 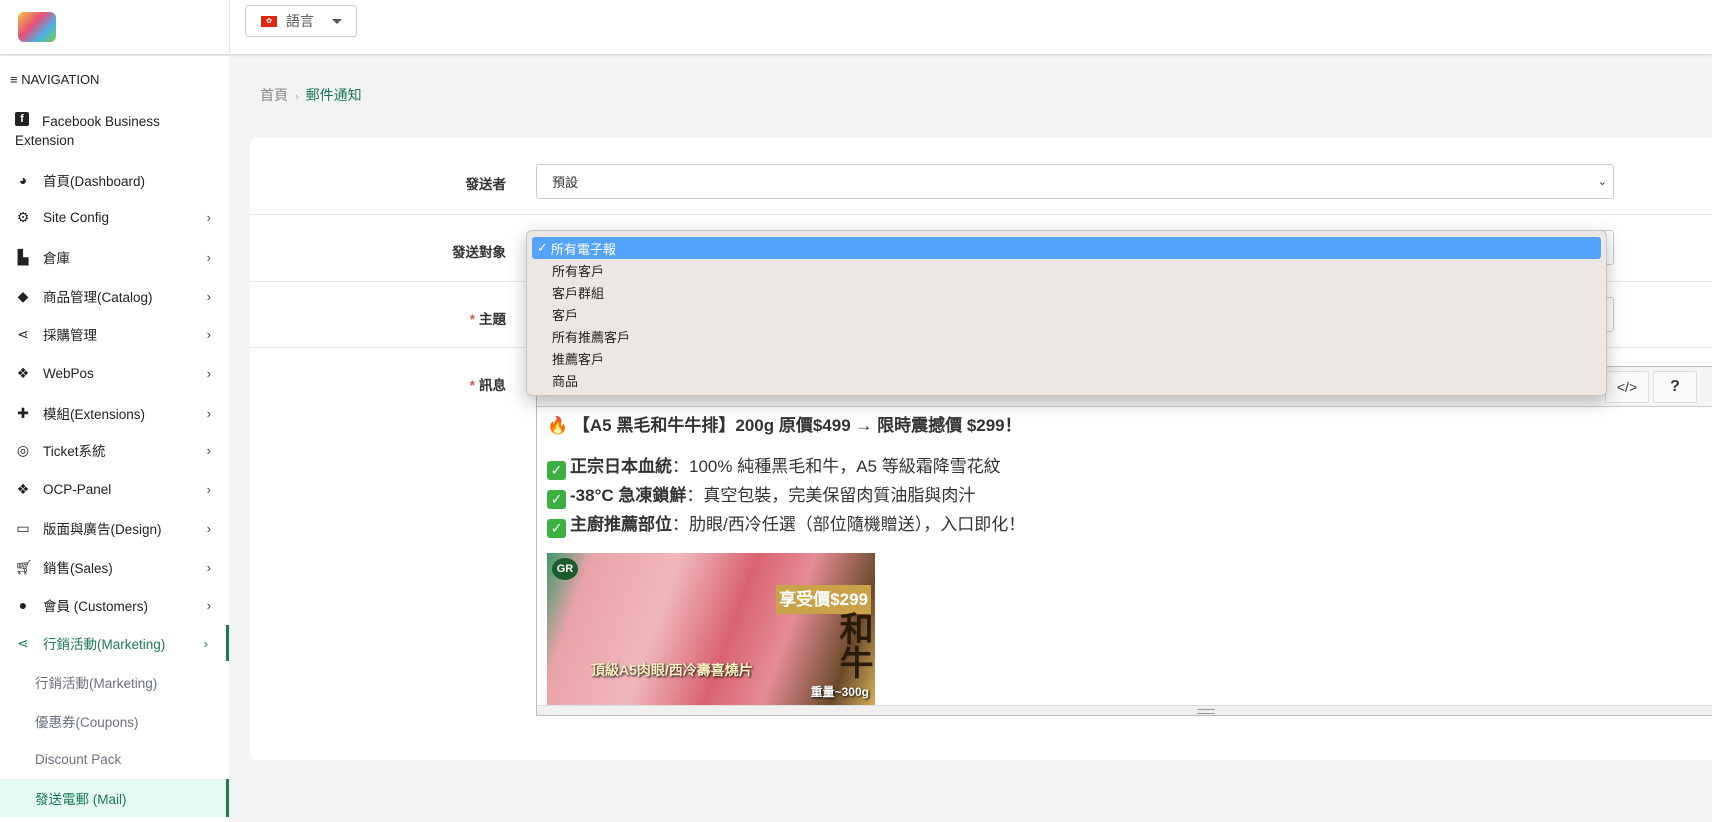 What do you see at coordinates (1075, 181) in the screenshot?
I see `sender-select: 預設 ⌄` at bounding box center [1075, 181].